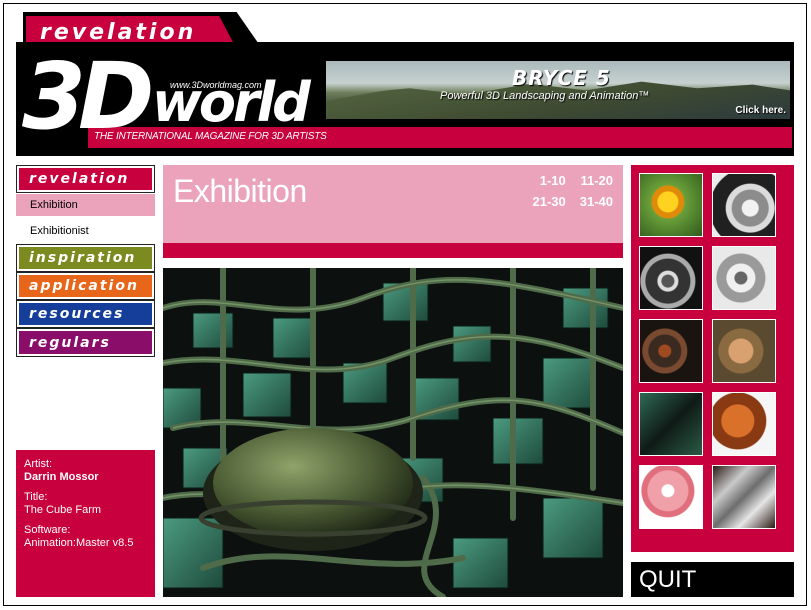 This screenshot has width=811, height=610. Describe the element at coordinates (671, 351) in the screenshot. I see `steampunk-gear-thumbnail` at that location.